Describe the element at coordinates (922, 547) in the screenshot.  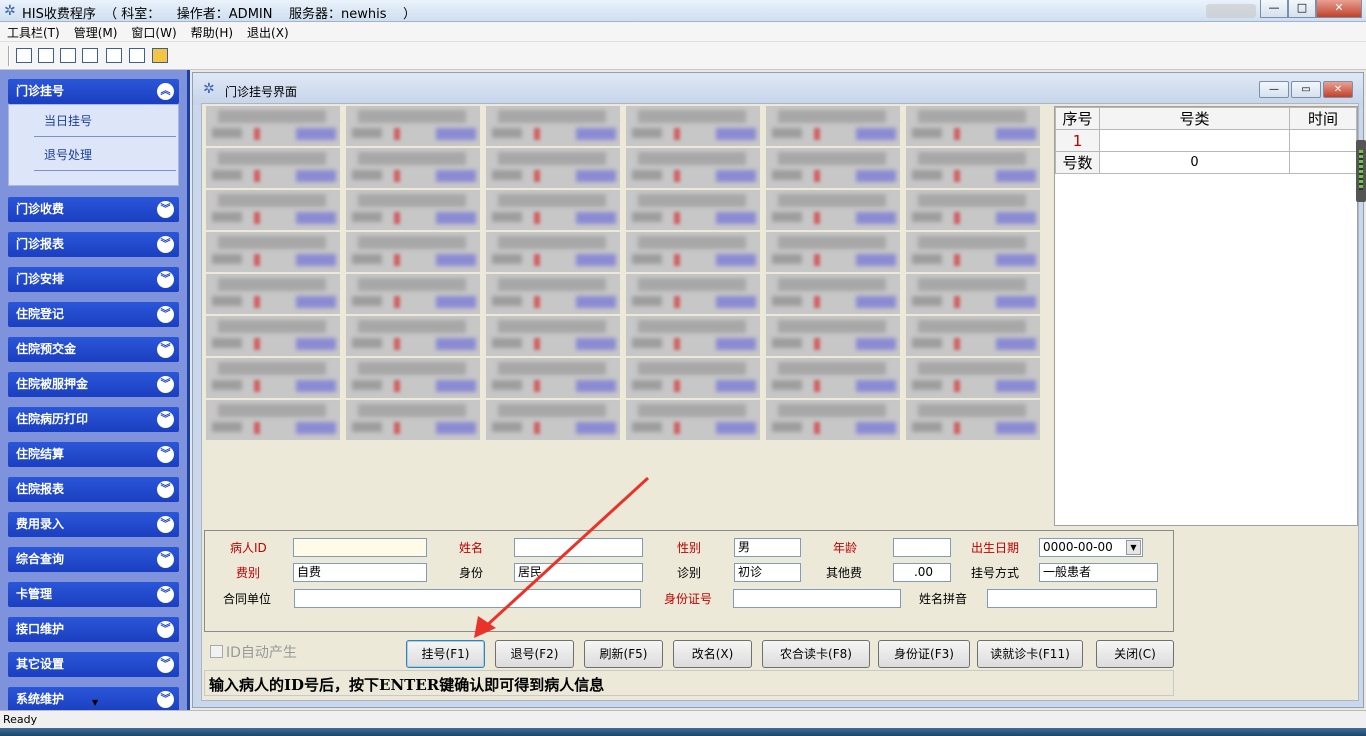
I see `age-input` at that location.